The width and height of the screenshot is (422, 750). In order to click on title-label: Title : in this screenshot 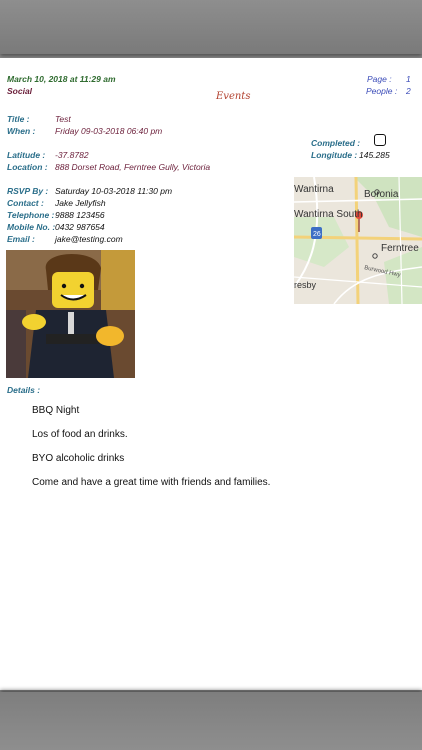, I will do `click(18, 119)`.